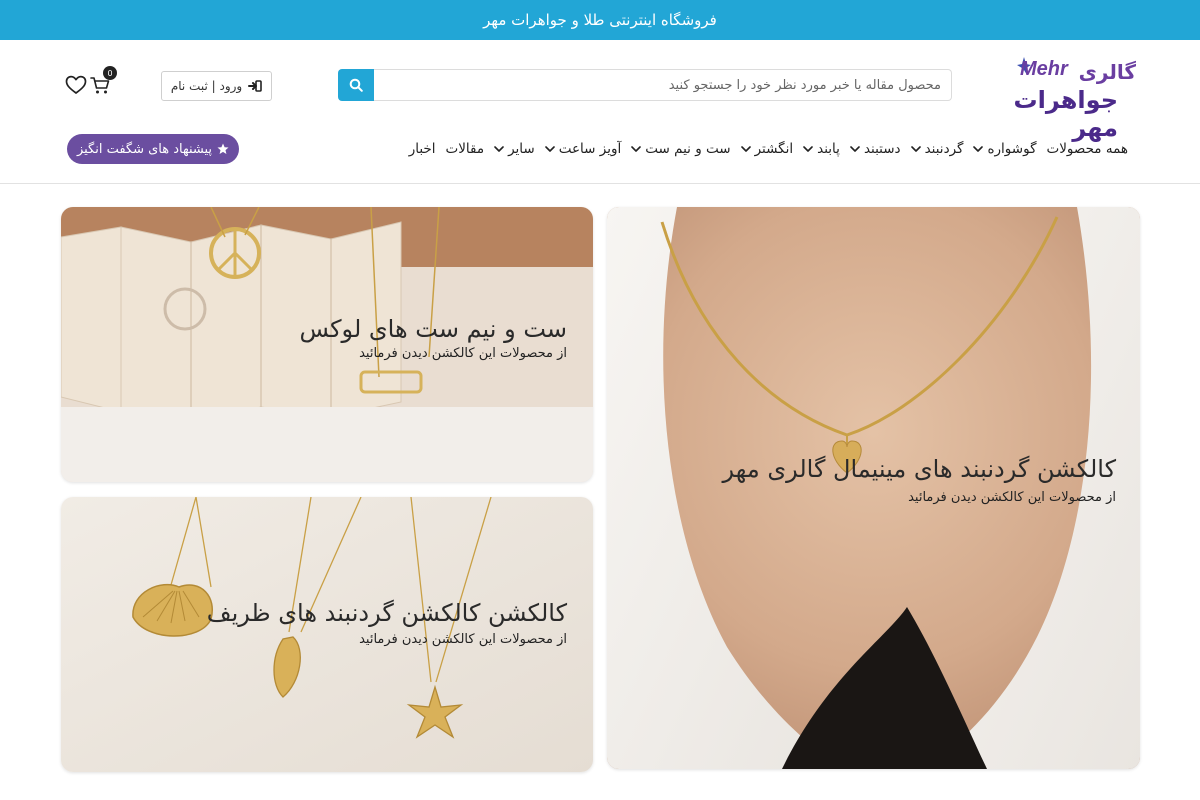  Describe the element at coordinates (944, 149) in the screenshot. I see `nav-item-label: گردنبند` at that location.